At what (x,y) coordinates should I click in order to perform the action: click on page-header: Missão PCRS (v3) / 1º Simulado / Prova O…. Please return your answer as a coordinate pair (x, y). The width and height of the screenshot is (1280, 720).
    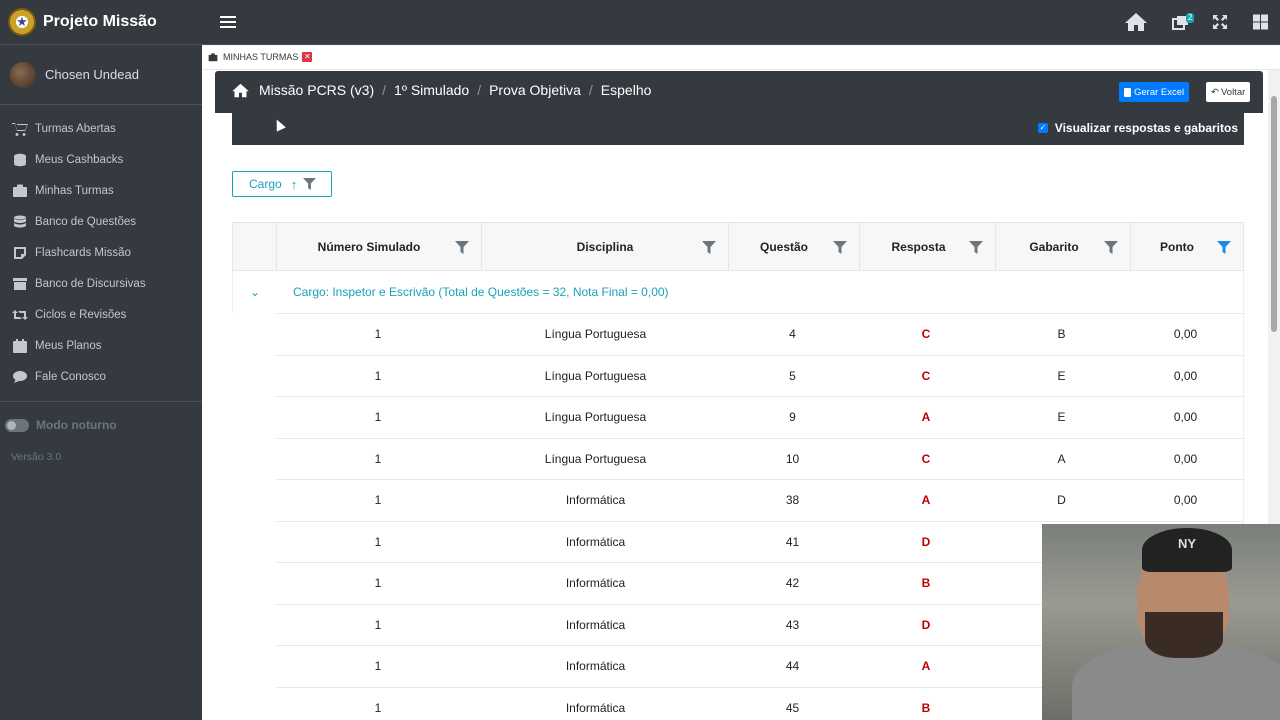
    Looking at the image, I should click on (739, 92).